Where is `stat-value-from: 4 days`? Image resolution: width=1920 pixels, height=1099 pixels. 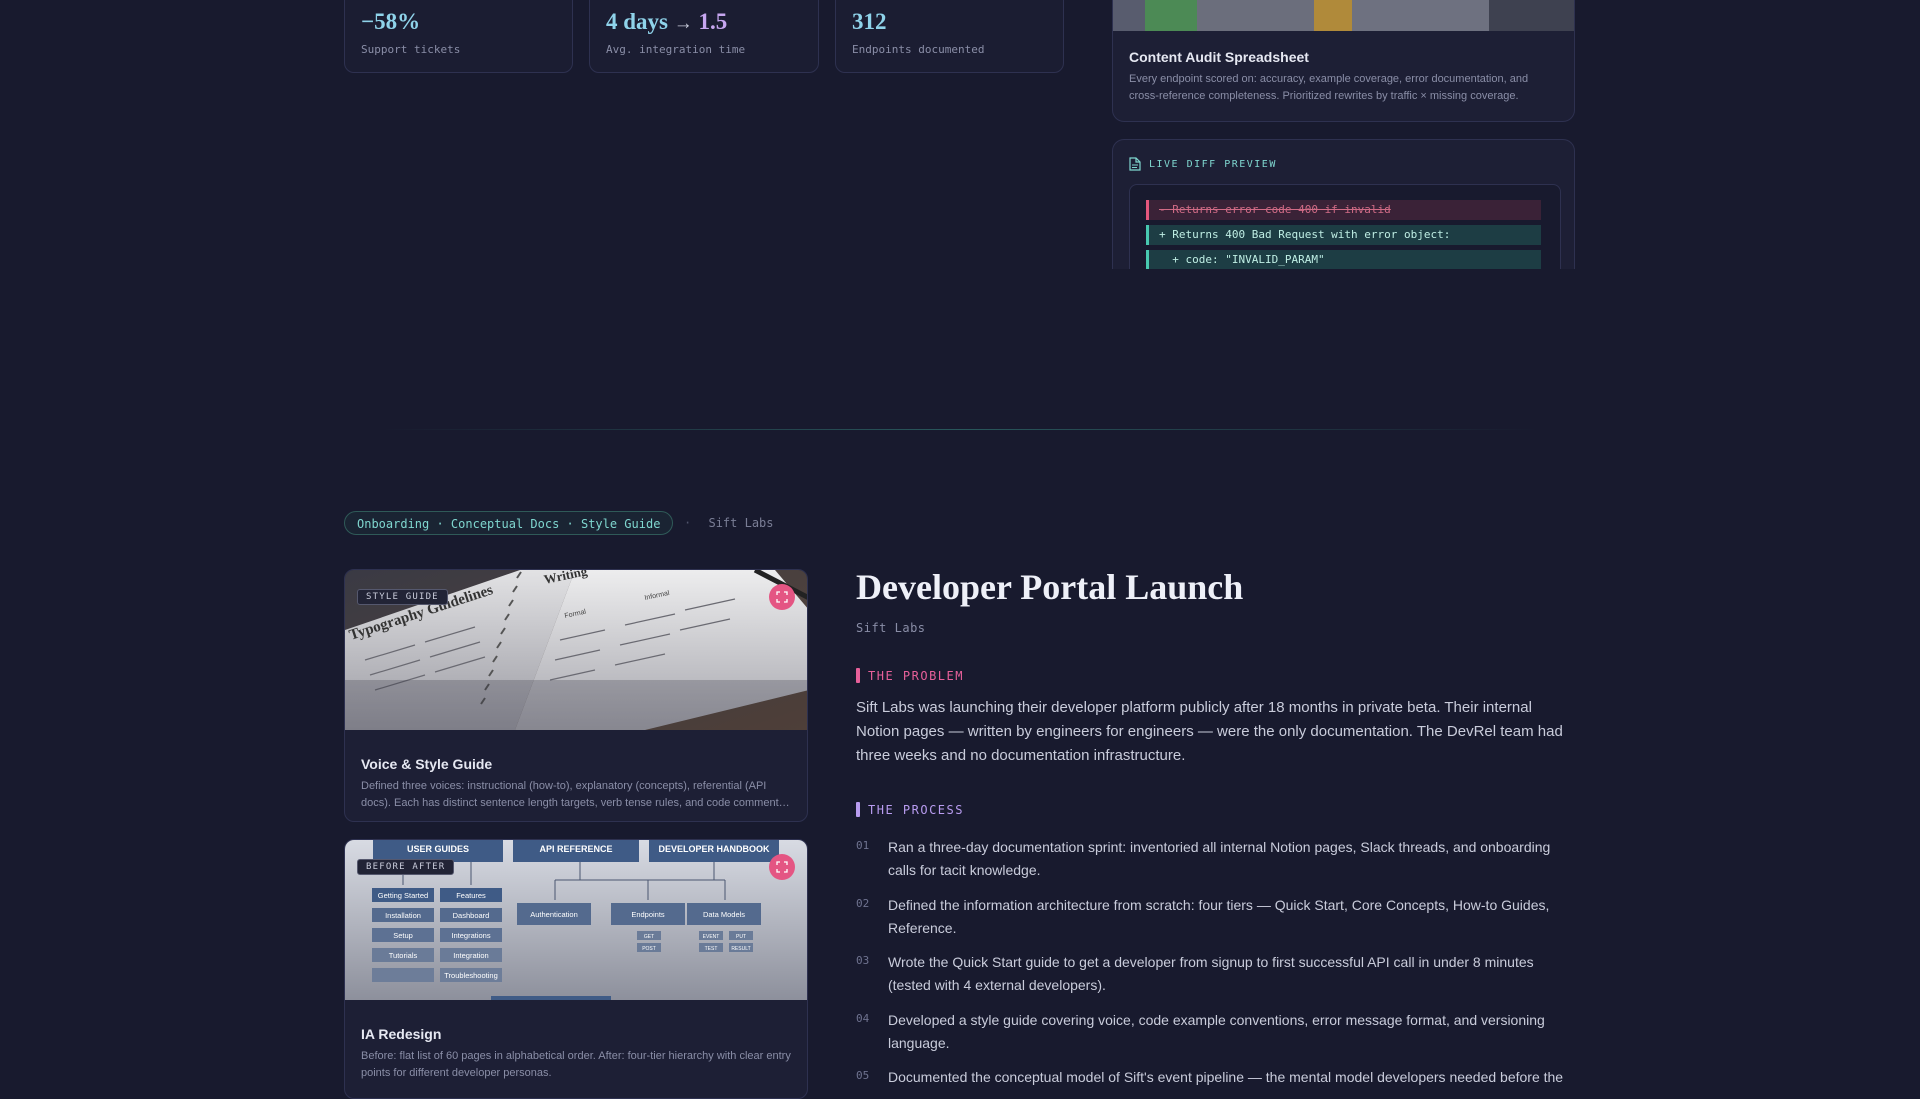
stat-value-from: 4 days is located at coordinates (637, 21).